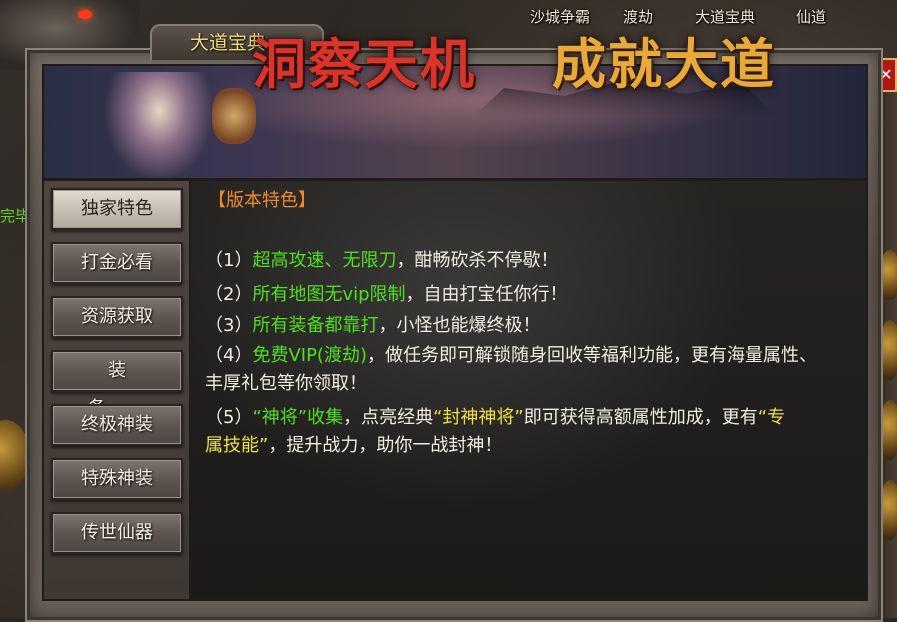 This screenshot has height=622, width=897. Describe the element at coordinates (388, 417) in the screenshot. I see `line-text: ，点亮经典` at that location.